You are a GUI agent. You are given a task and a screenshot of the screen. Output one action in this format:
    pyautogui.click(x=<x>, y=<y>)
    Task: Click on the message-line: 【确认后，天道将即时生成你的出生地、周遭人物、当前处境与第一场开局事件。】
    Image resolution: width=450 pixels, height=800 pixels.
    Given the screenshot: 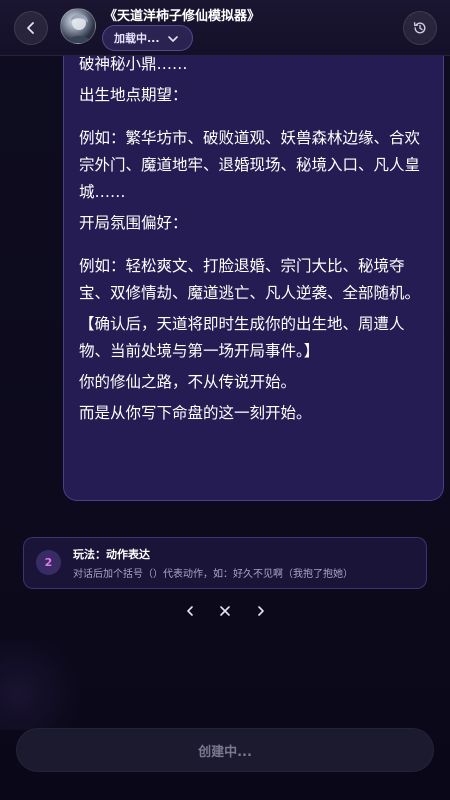 What is the action you would take?
    pyautogui.click(x=242, y=337)
    